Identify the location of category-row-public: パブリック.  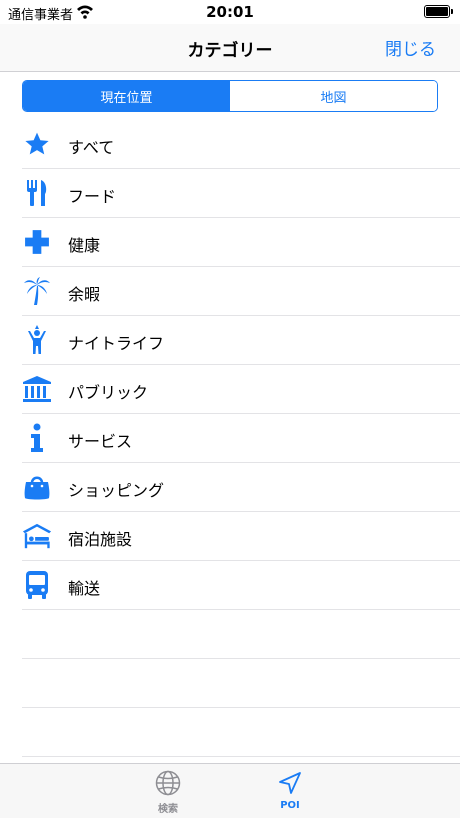
(241, 389).